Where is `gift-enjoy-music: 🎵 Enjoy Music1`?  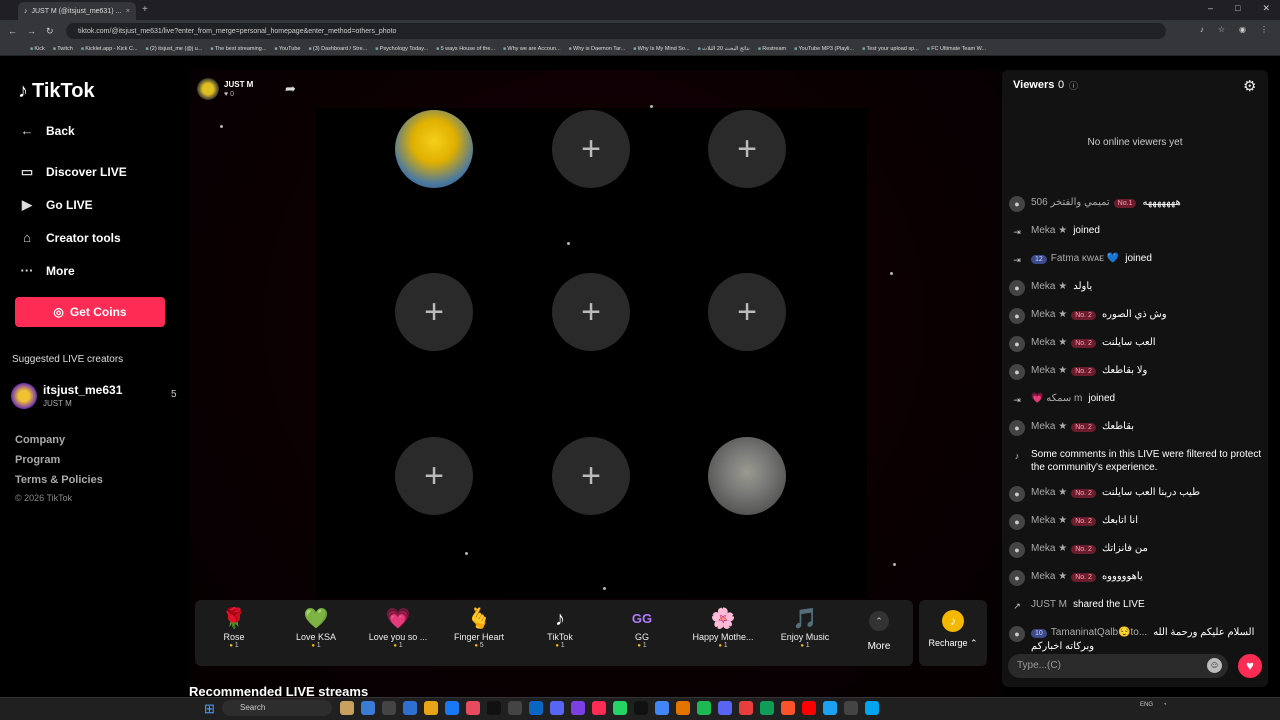 gift-enjoy-music: 🎵 Enjoy Music1 is located at coordinates (805, 627).